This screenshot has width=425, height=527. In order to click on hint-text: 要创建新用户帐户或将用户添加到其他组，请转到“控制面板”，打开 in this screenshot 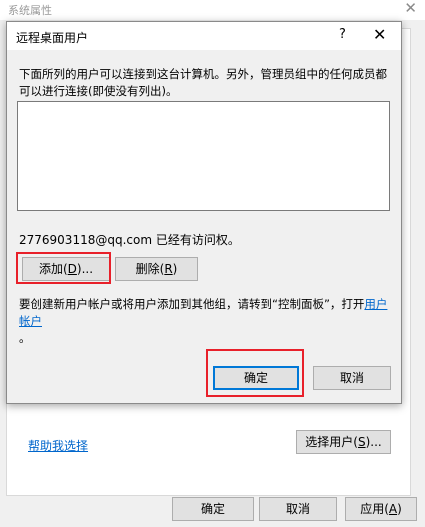, I will do `click(192, 304)`.